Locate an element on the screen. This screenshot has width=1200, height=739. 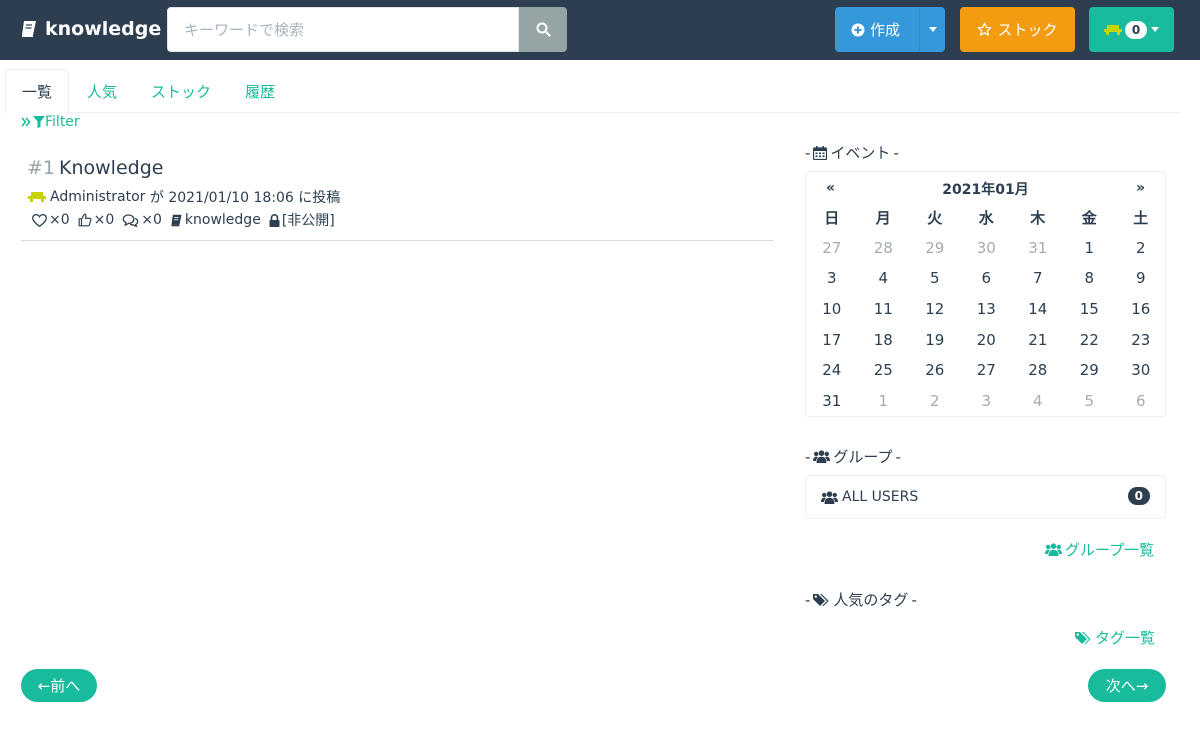
list-tabs: 一覧 人気 ストック 履歴 is located at coordinates (592, 91).